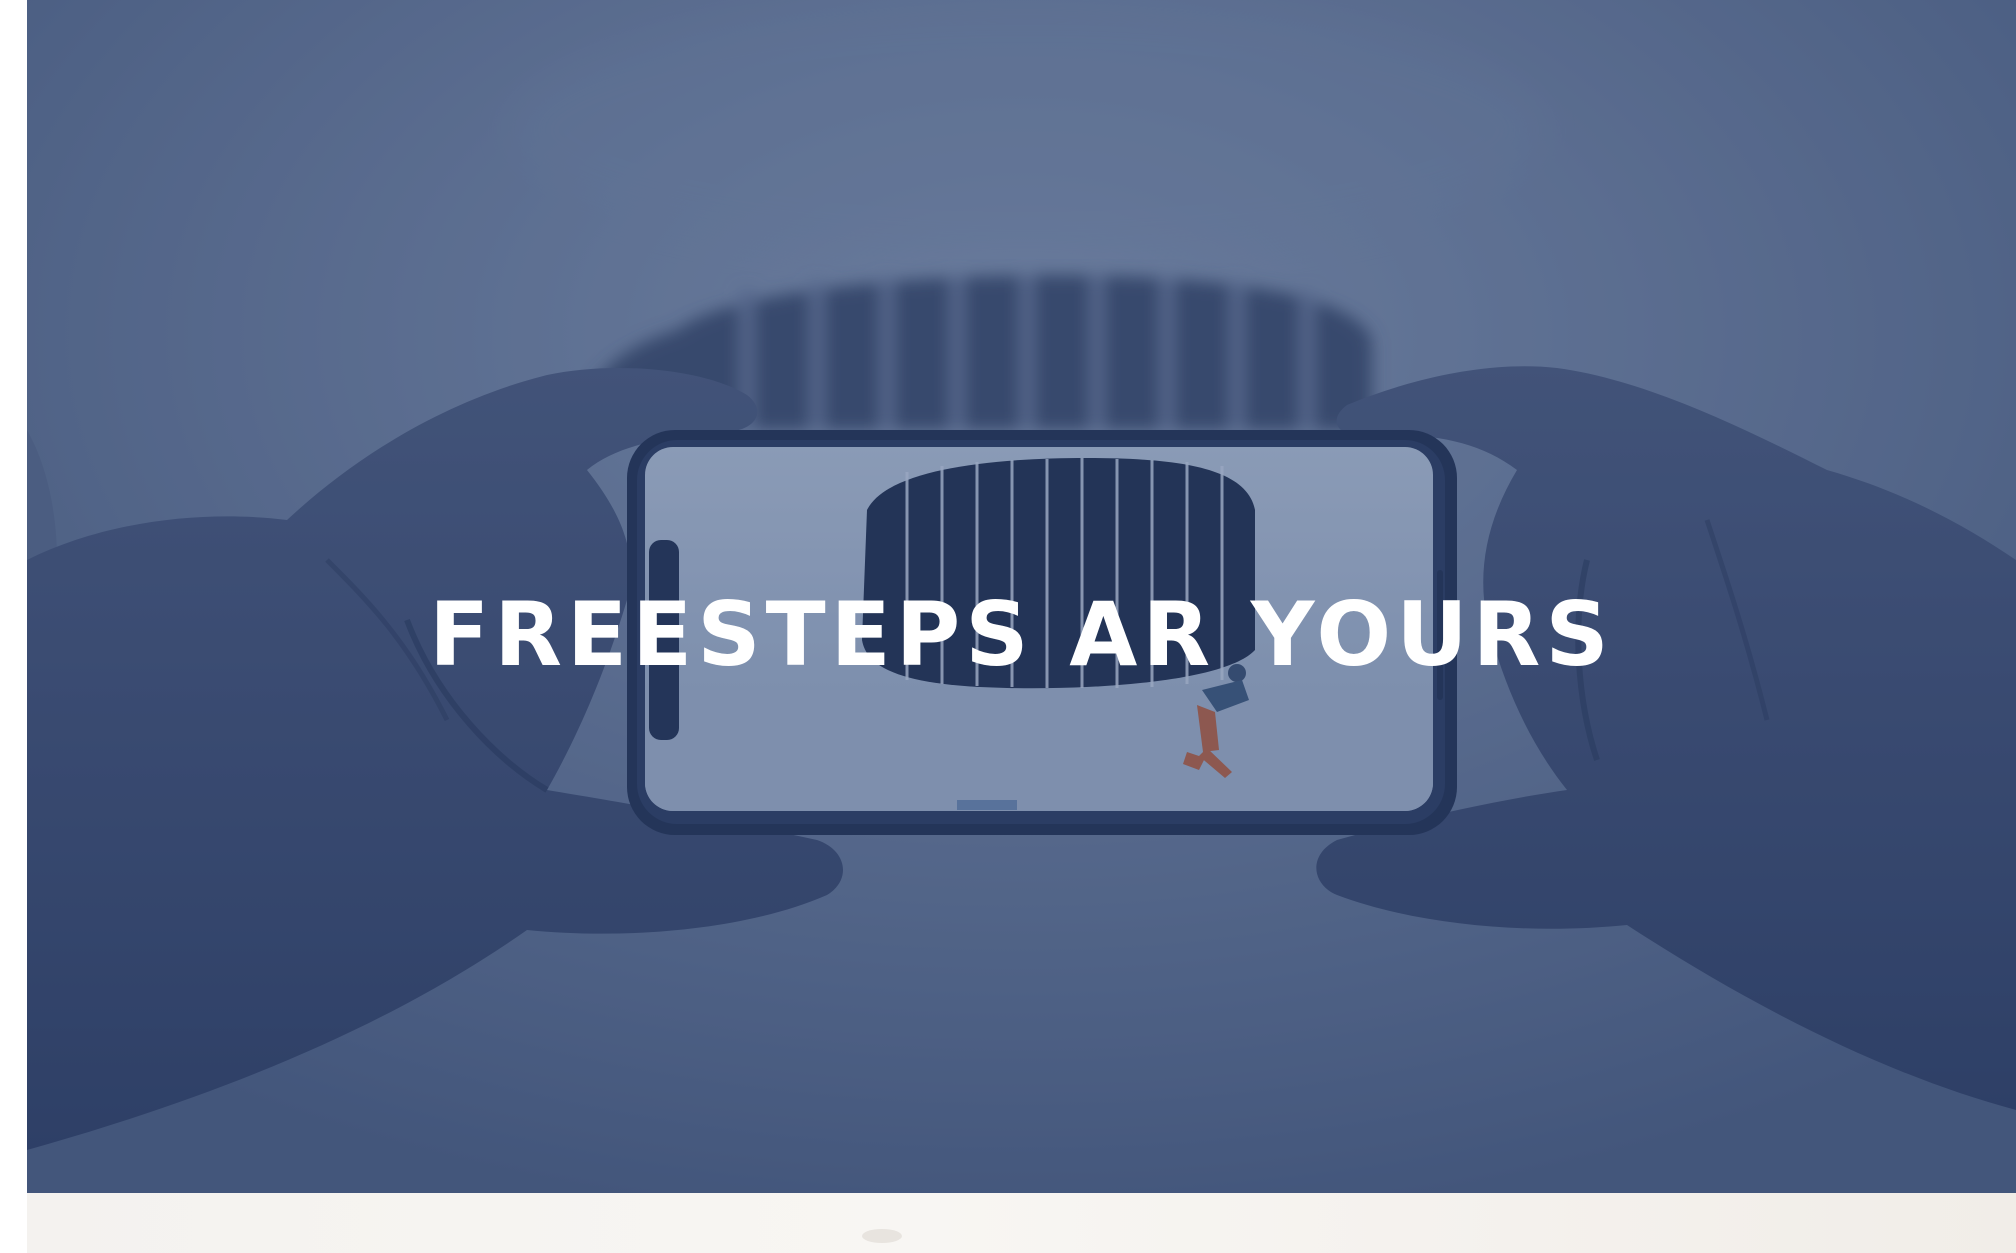 This screenshot has height=1253, width=2016. Describe the element at coordinates (882, 1236) in the screenshot. I see `decorative-mark` at that location.